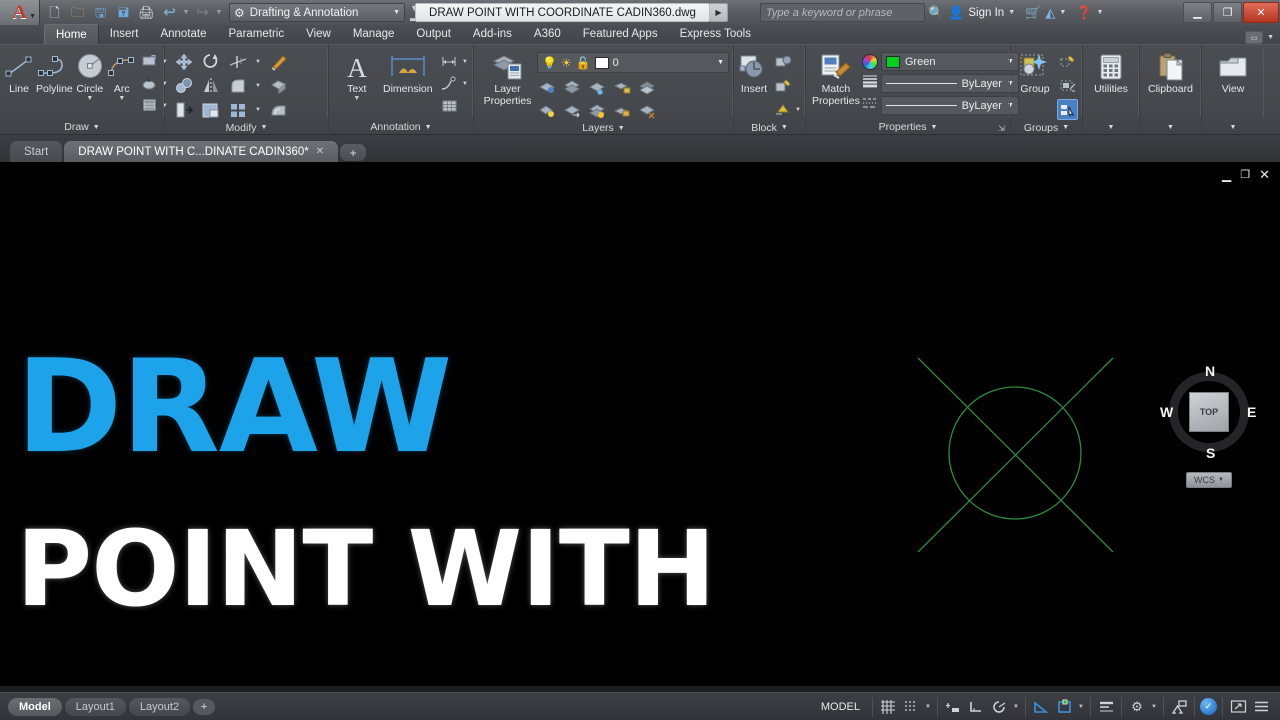 Image resolution: width=1280 pixels, height=720 pixels. What do you see at coordinates (1067, 109) in the screenshot?
I see `group-selection-on-icon` at bounding box center [1067, 109].